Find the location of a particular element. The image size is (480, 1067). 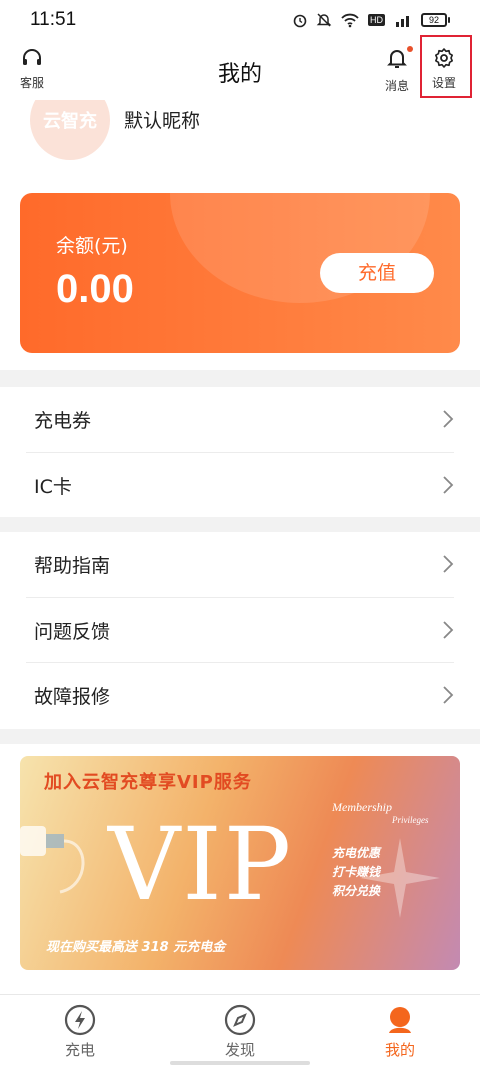

recharge-button: 充值 is located at coordinates (377, 273).